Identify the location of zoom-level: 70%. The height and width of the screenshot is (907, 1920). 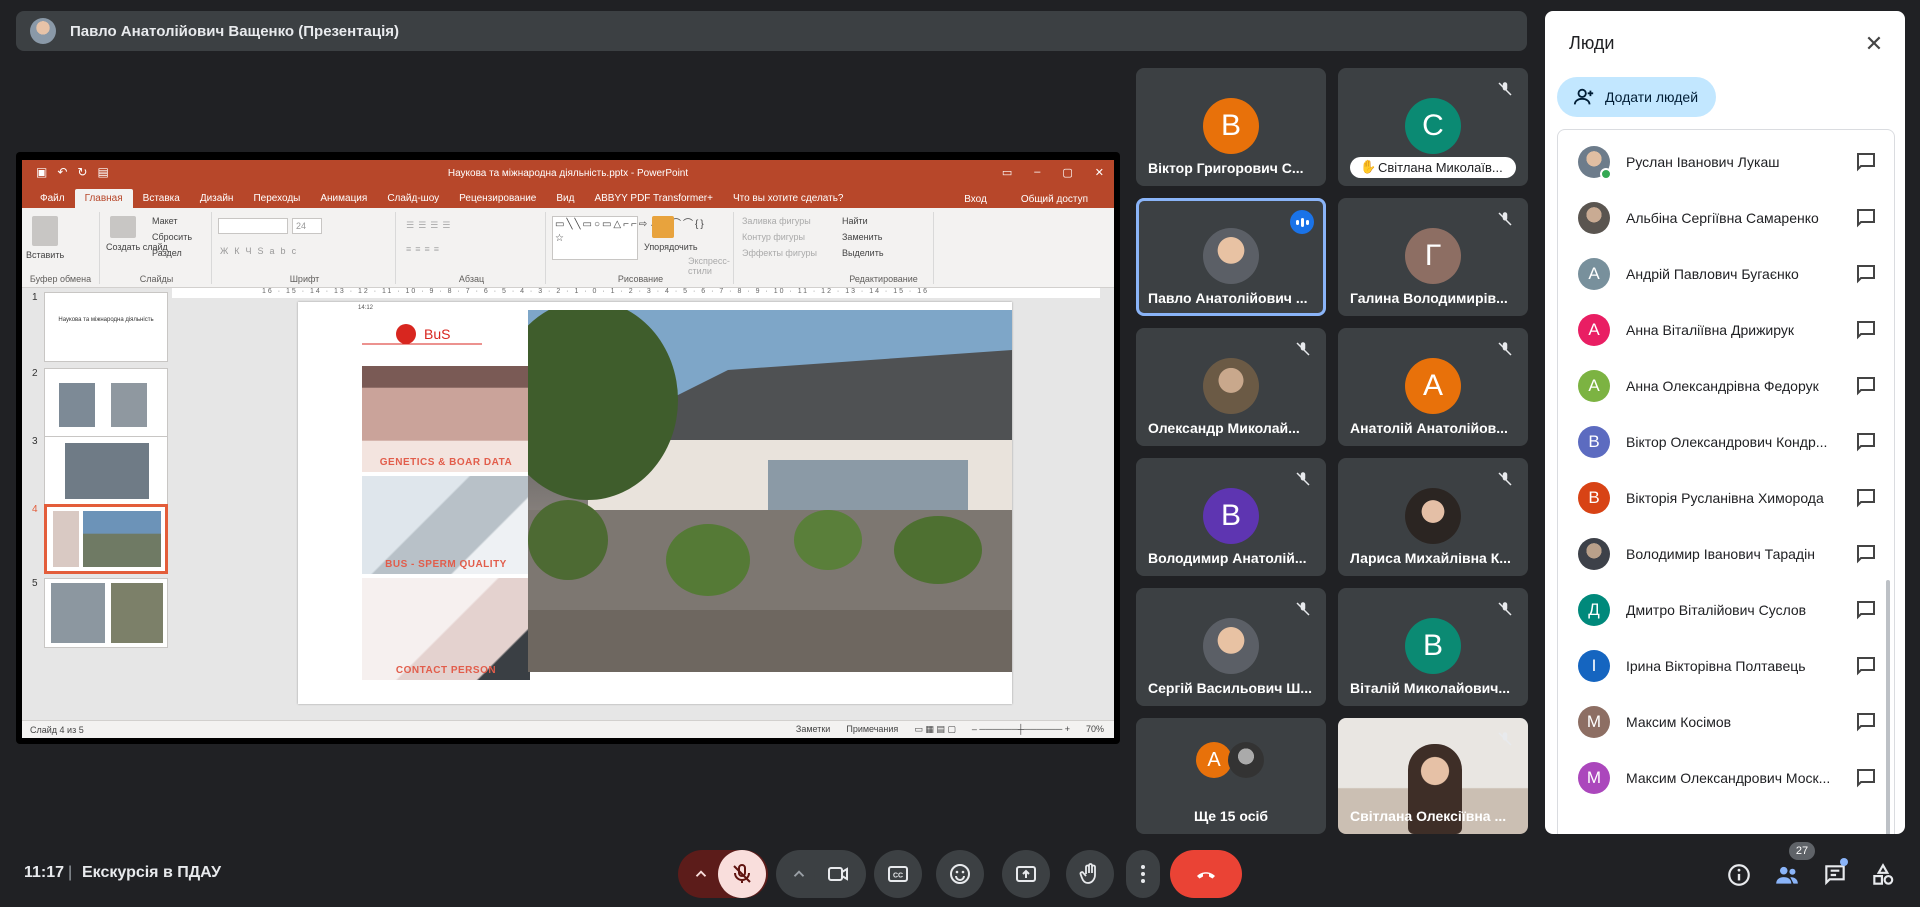
(1095, 729).